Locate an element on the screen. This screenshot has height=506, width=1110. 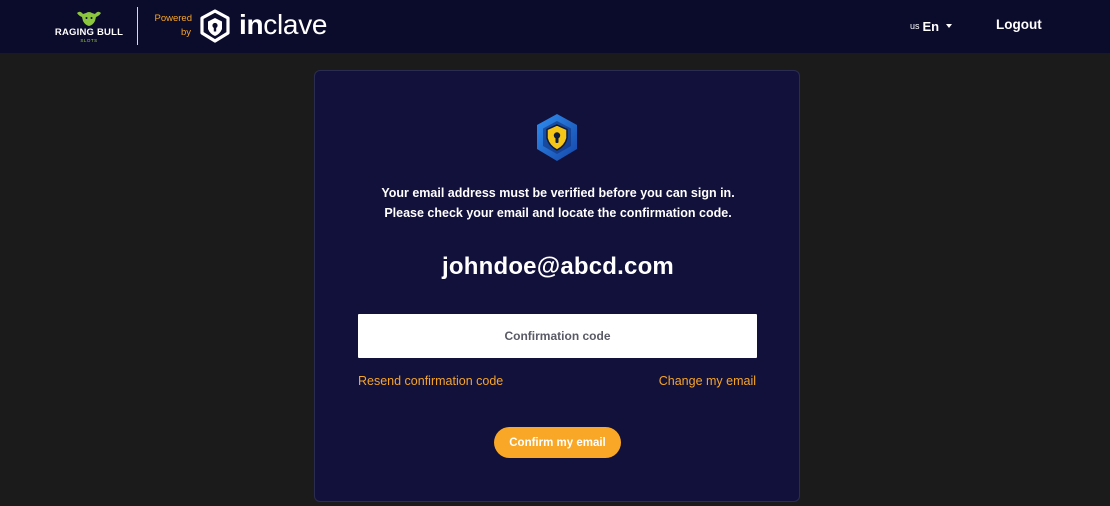
powered-by-label: Powered by is located at coordinates (169, 26).